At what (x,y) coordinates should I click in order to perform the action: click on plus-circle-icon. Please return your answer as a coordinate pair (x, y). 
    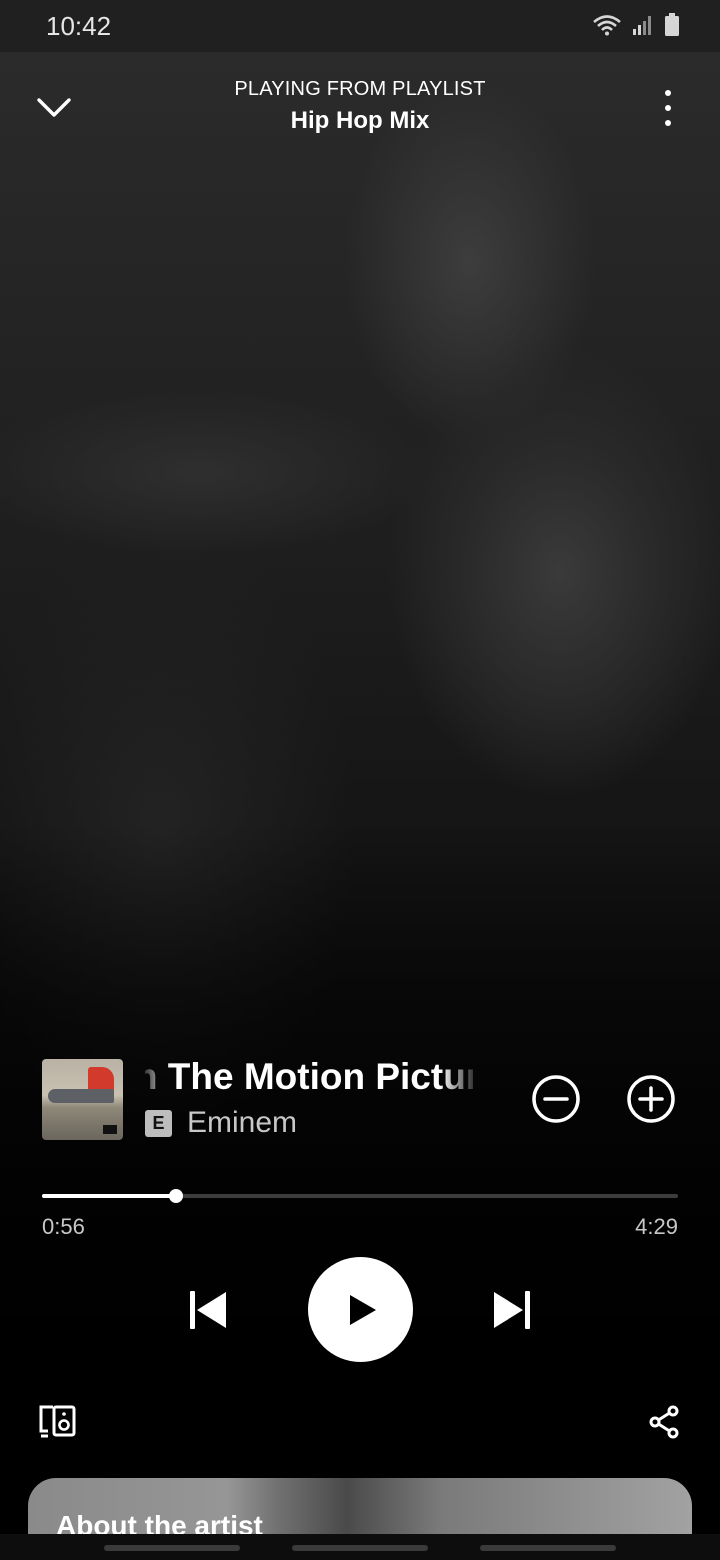
    Looking at the image, I should click on (651, 1099).